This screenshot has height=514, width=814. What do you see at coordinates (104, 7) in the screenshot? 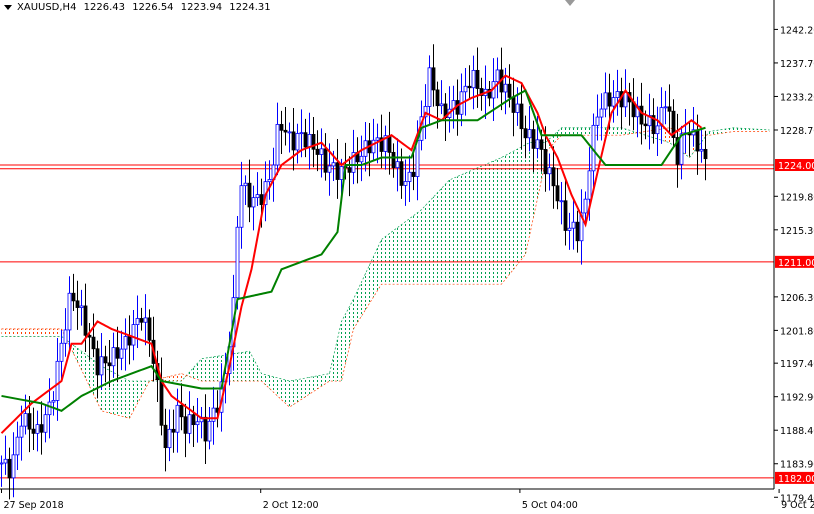
I see `open-value: 1226.43` at bounding box center [104, 7].